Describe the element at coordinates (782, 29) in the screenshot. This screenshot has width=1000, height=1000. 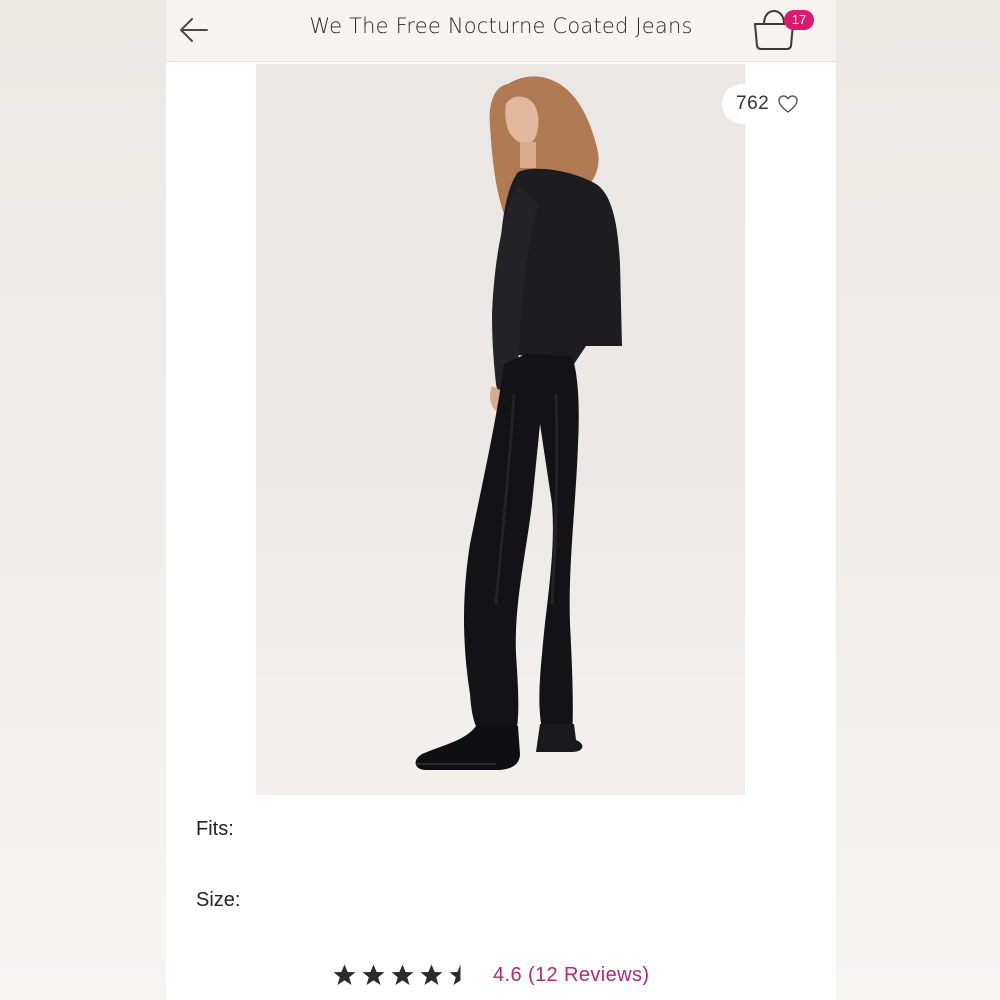
I see `shopping-bag-button: 17` at that location.